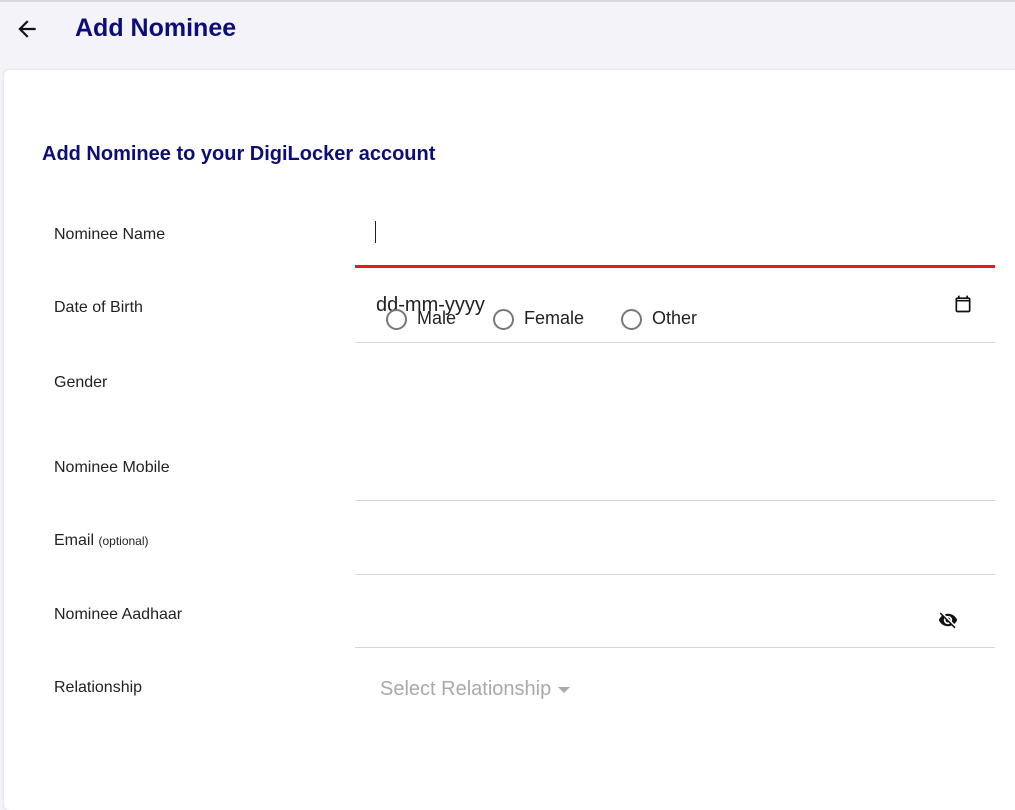 This screenshot has height=810, width=1015. Describe the element at coordinates (437, 318) in the screenshot. I see `radio-label: Male` at that location.